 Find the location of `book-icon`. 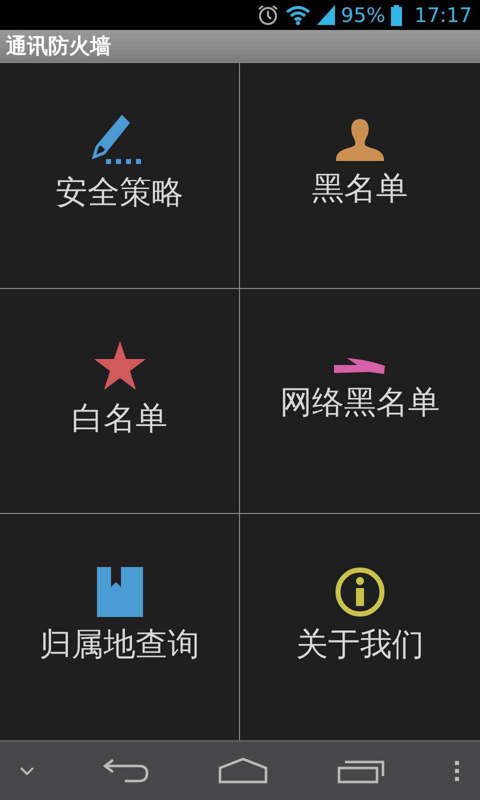

book-icon is located at coordinates (119, 592).